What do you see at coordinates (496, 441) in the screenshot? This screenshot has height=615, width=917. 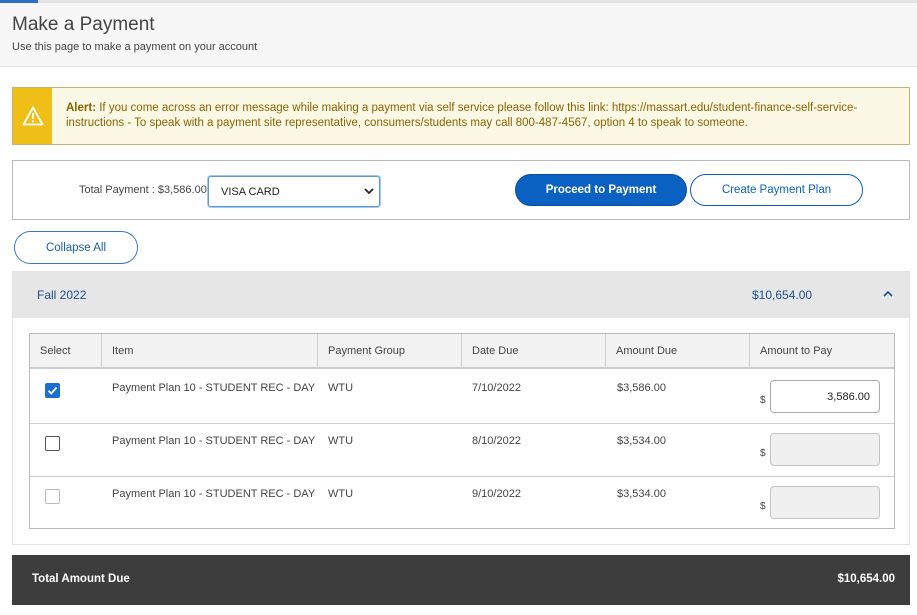 I see `row-date-due: 8/10/2022` at bounding box center [496, 441].